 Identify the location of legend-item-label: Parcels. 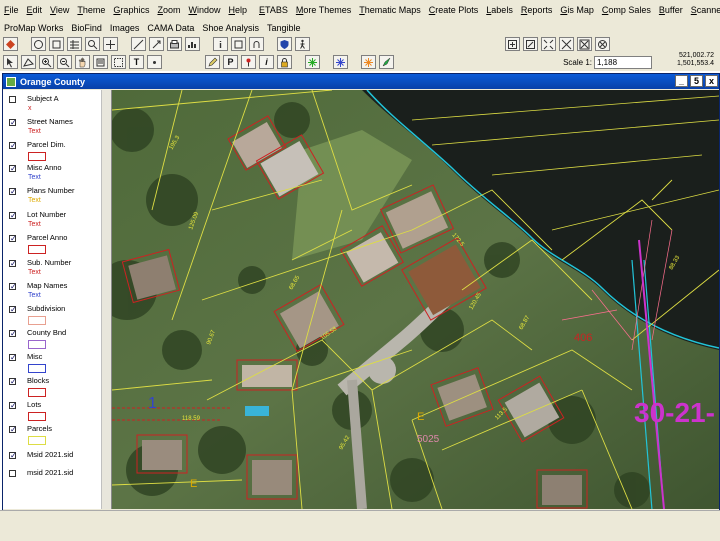
(40, 428).